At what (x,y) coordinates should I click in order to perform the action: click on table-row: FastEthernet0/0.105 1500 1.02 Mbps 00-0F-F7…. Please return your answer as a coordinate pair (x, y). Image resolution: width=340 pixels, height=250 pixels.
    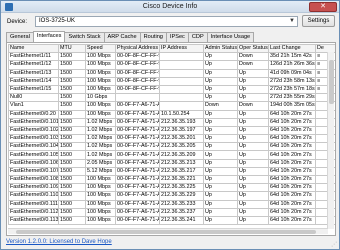
    Looking at the image, I should click on (171, 155).